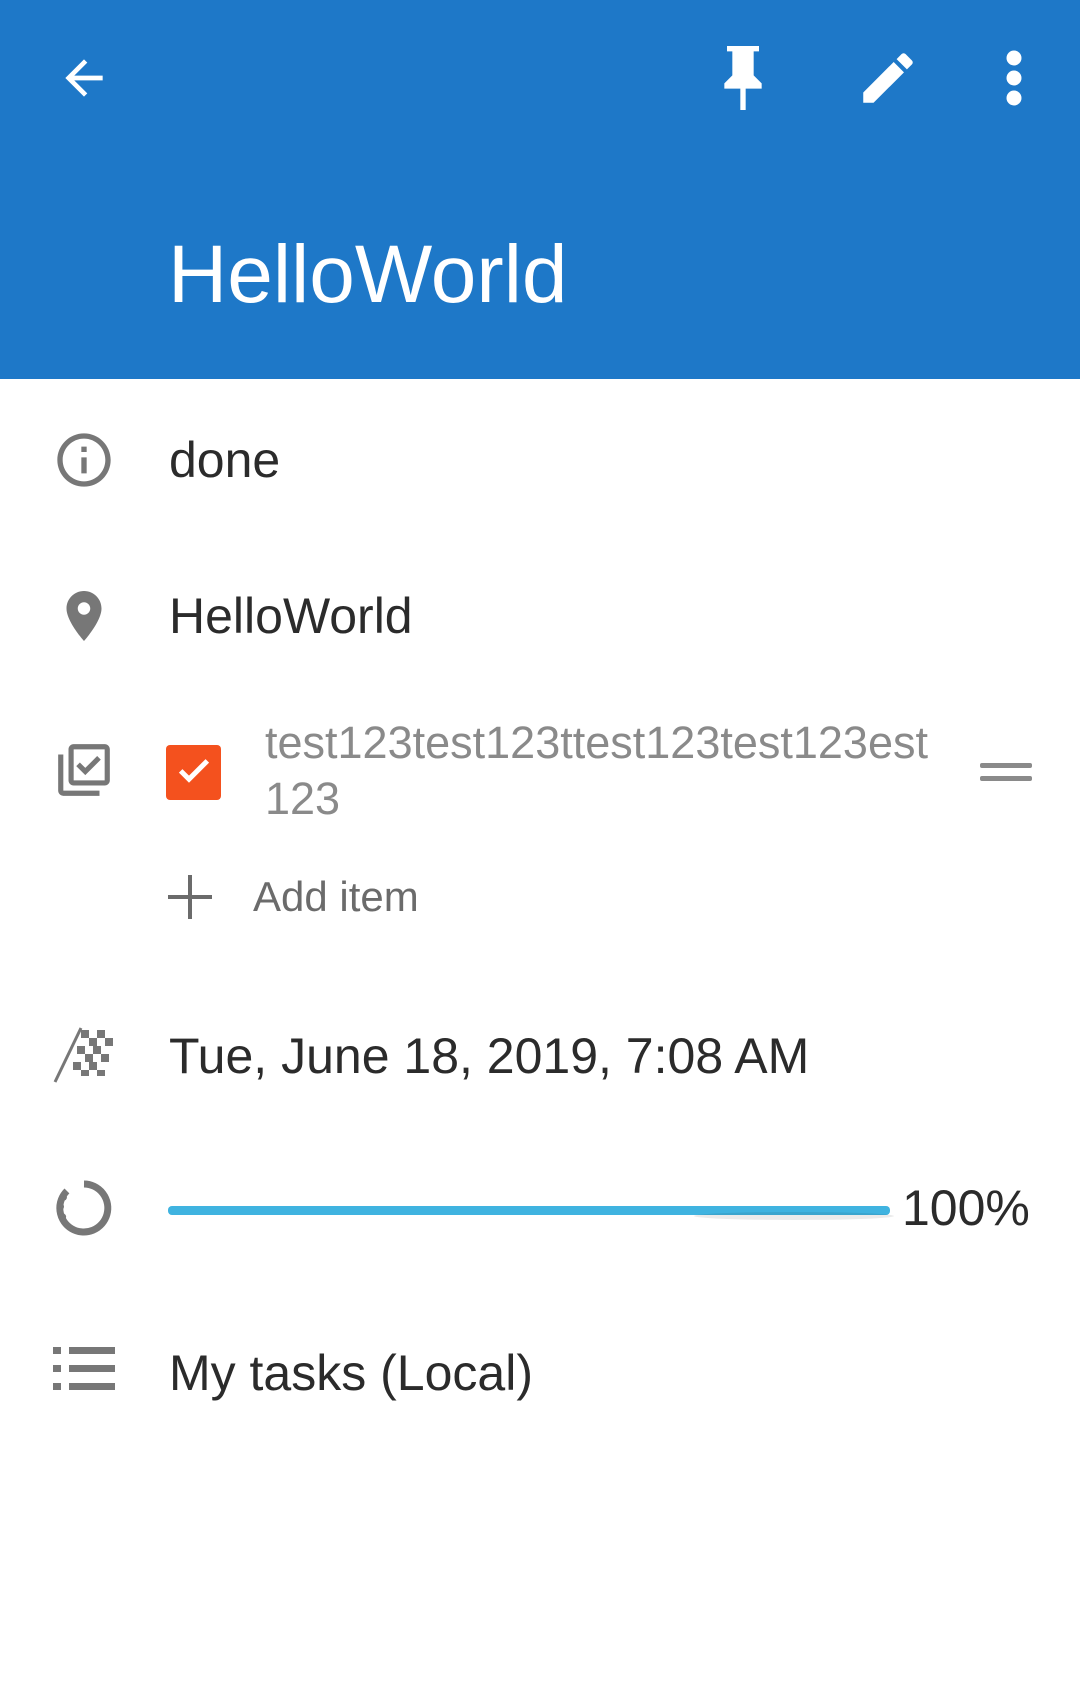  I want to click on more-options-button, so click(1014, 78).